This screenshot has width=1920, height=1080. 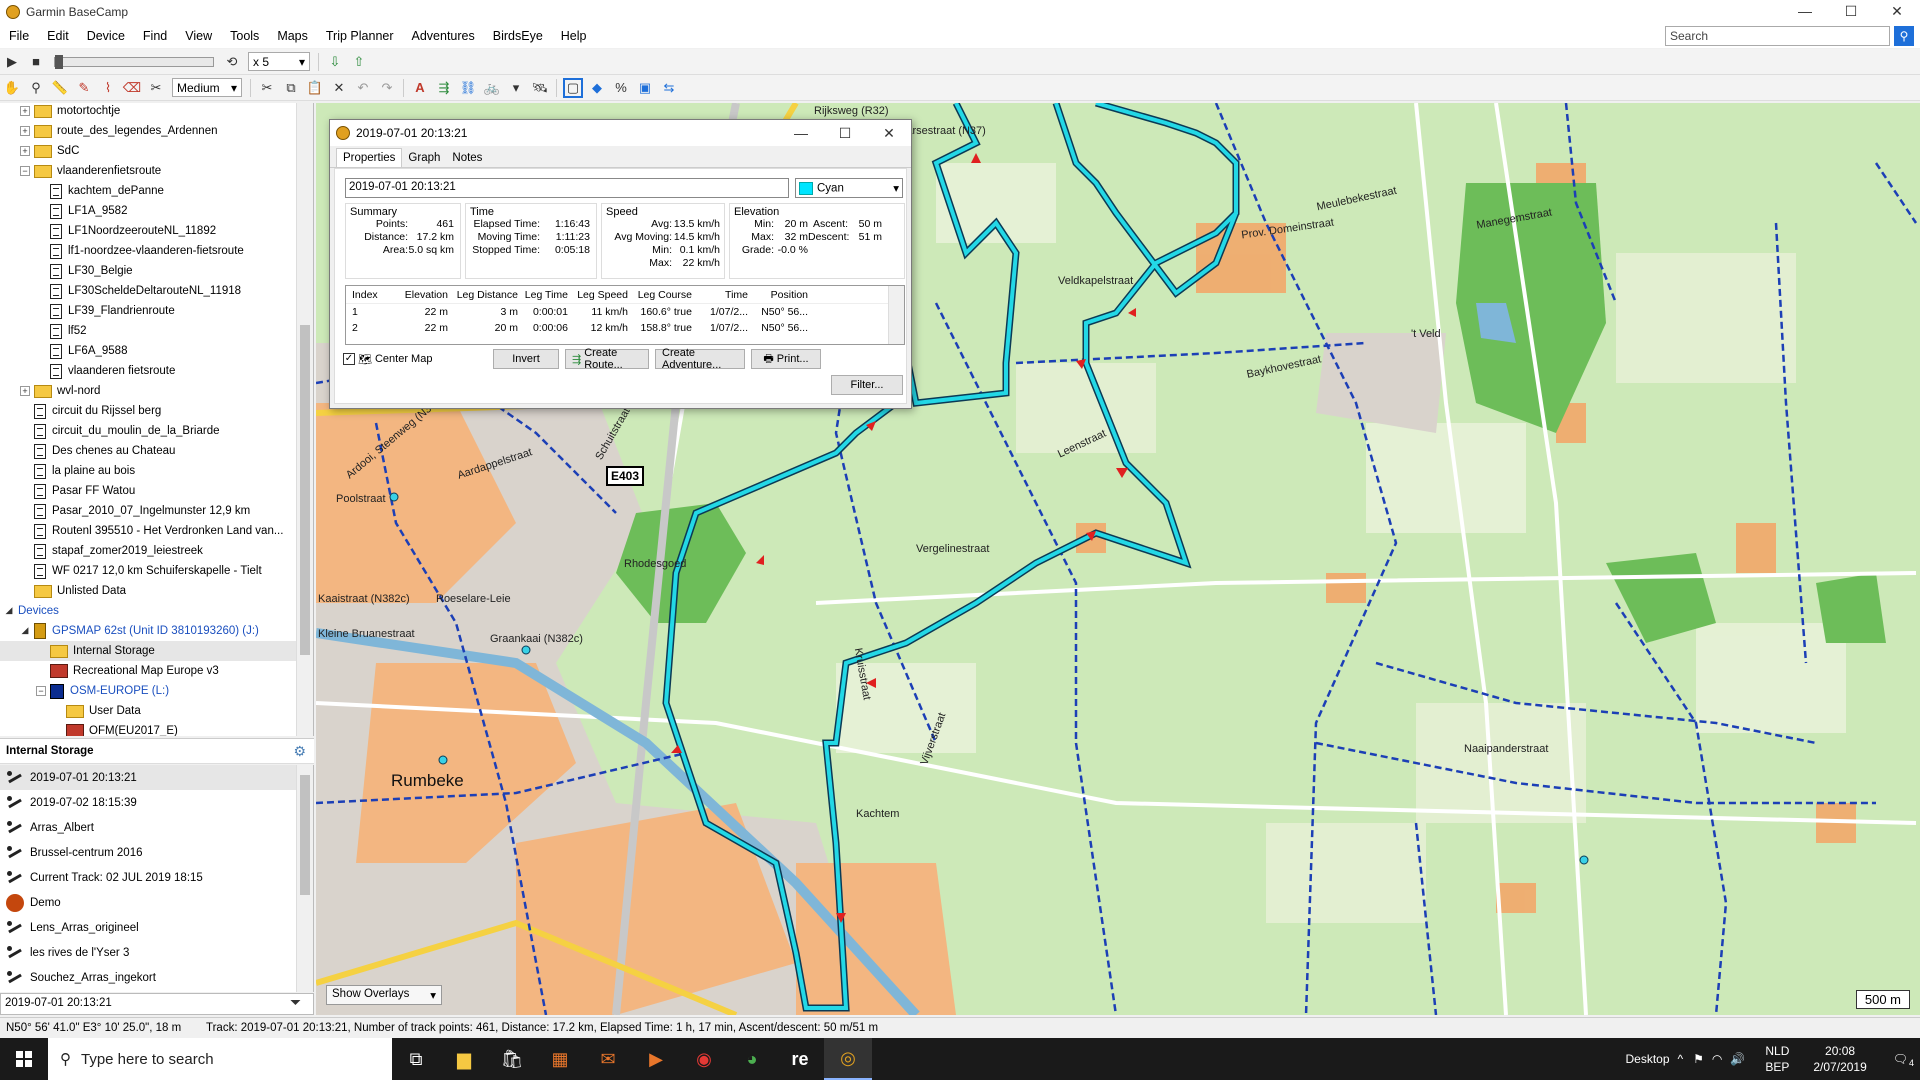 What do you see at coordinates (645, 88) in the screenshot?
I see `layout-icon: ▣` at bounding box center [645, 88].